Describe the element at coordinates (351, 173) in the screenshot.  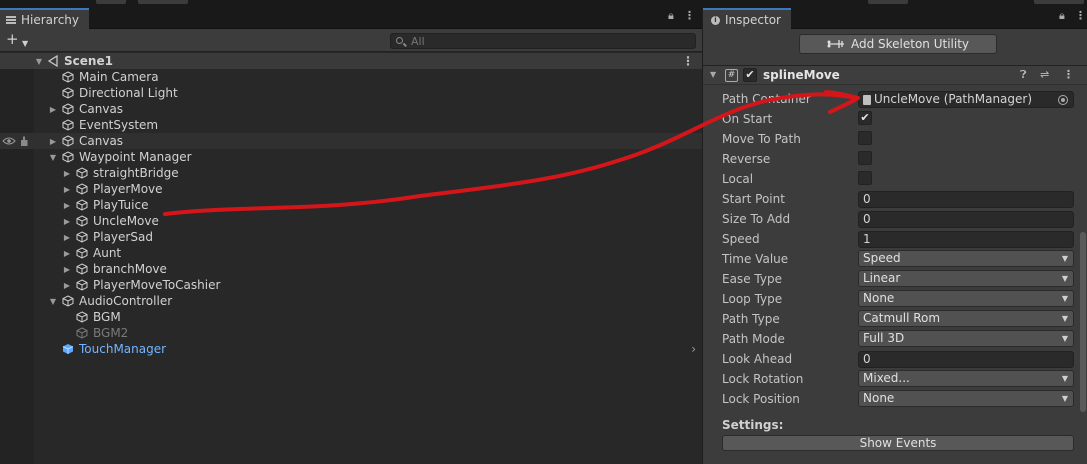
I see `tree-item: ▶ straightBridge` at that location.